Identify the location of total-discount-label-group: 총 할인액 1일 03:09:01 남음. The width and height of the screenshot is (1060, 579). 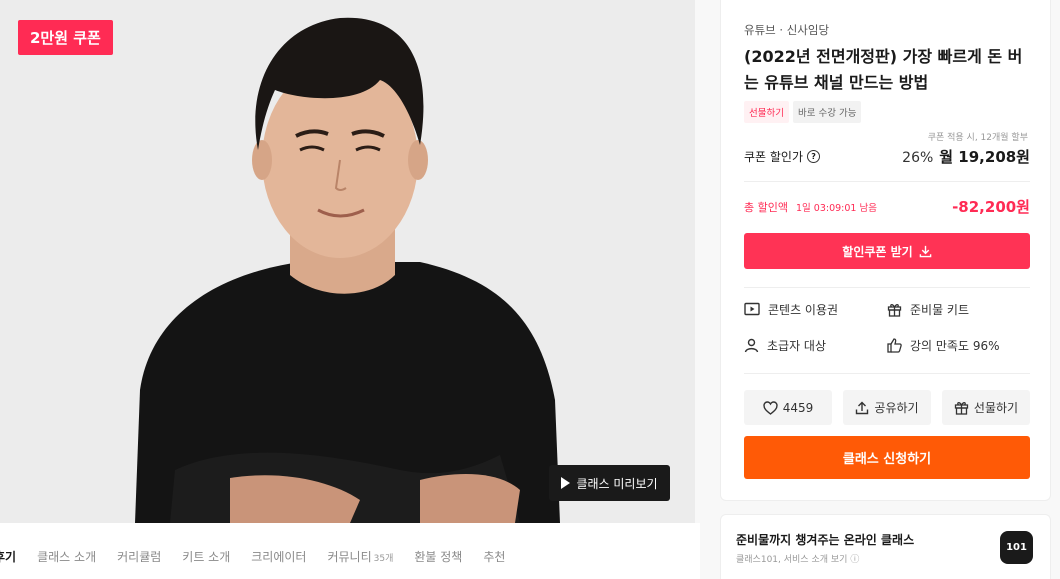
(810, 207).